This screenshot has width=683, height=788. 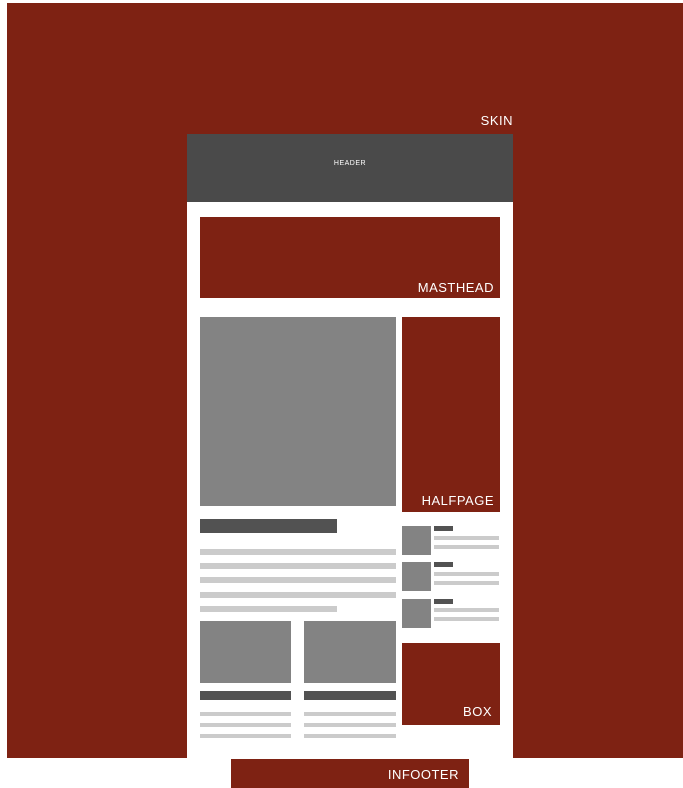 I want to click on box-ad-slot: BOX, so click(x=451, y=684).